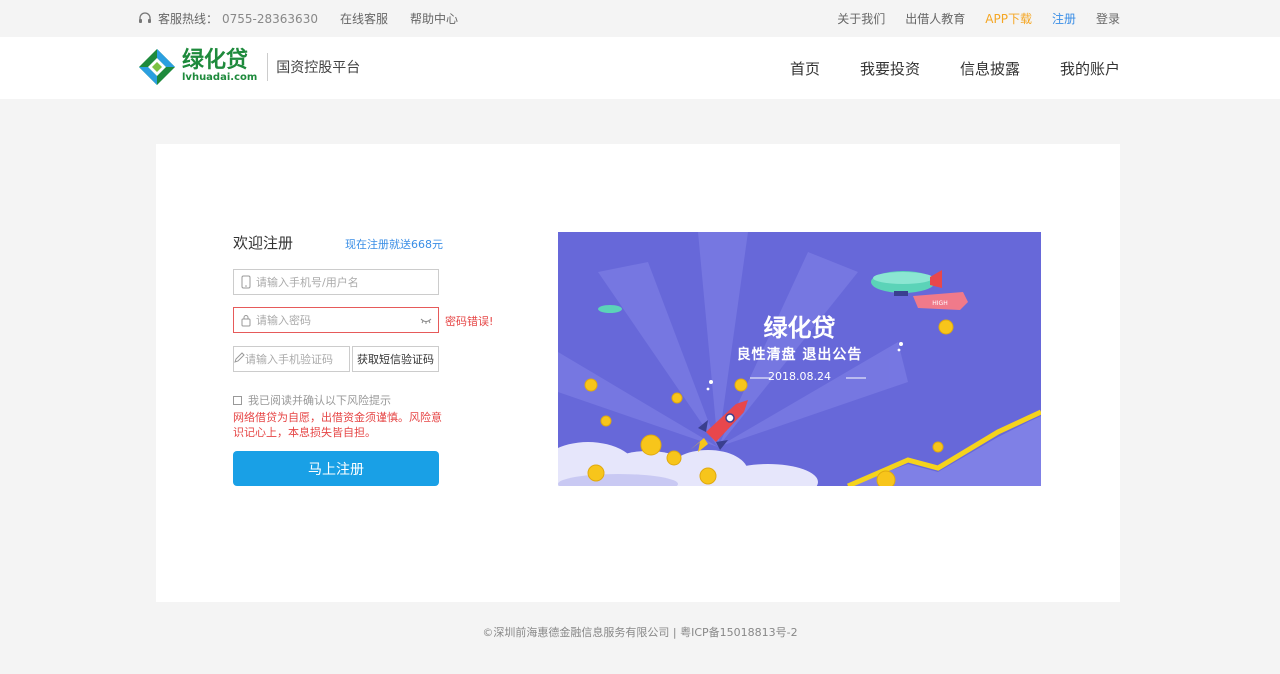 The height and width of the screenshot is (674, 1280). What do you see at coordinates (395, 359) in the screenshot?
I see `get-sms-code-button: 获取短信验证码` at bounding box center [395, 359].